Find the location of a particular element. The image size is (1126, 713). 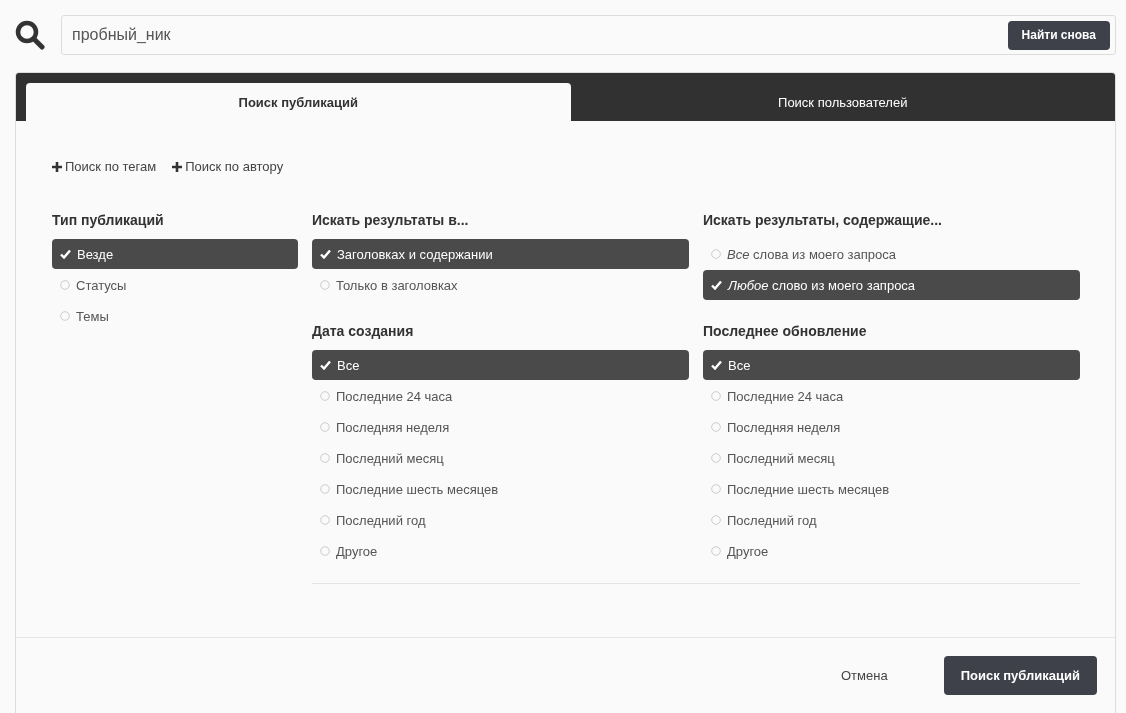

option-label: Любое слово из моего запроса is located at coordinates (822, 285).